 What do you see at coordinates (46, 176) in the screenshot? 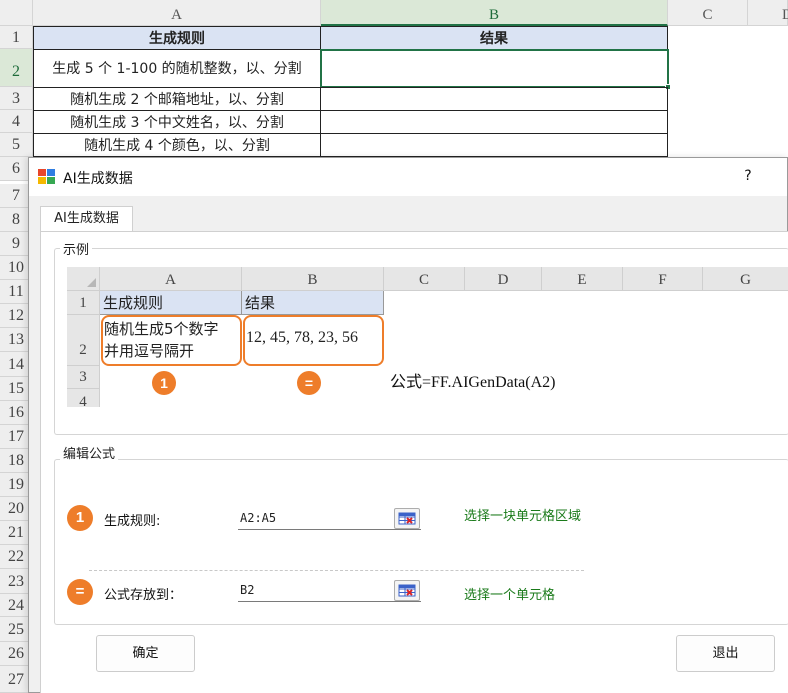
I see `app-grid-icon` at bounding box center [46, 176].